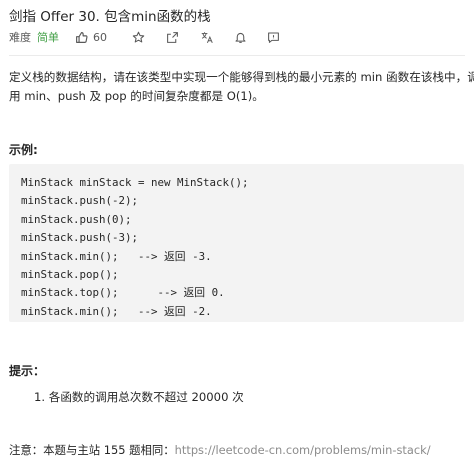 The height and width of the screenshot is (461, 474). What do you see at coordinates (80, 201) in the screenshot?
I see `code-line: minStack.push(-2);` at bounding box center [80, 201].